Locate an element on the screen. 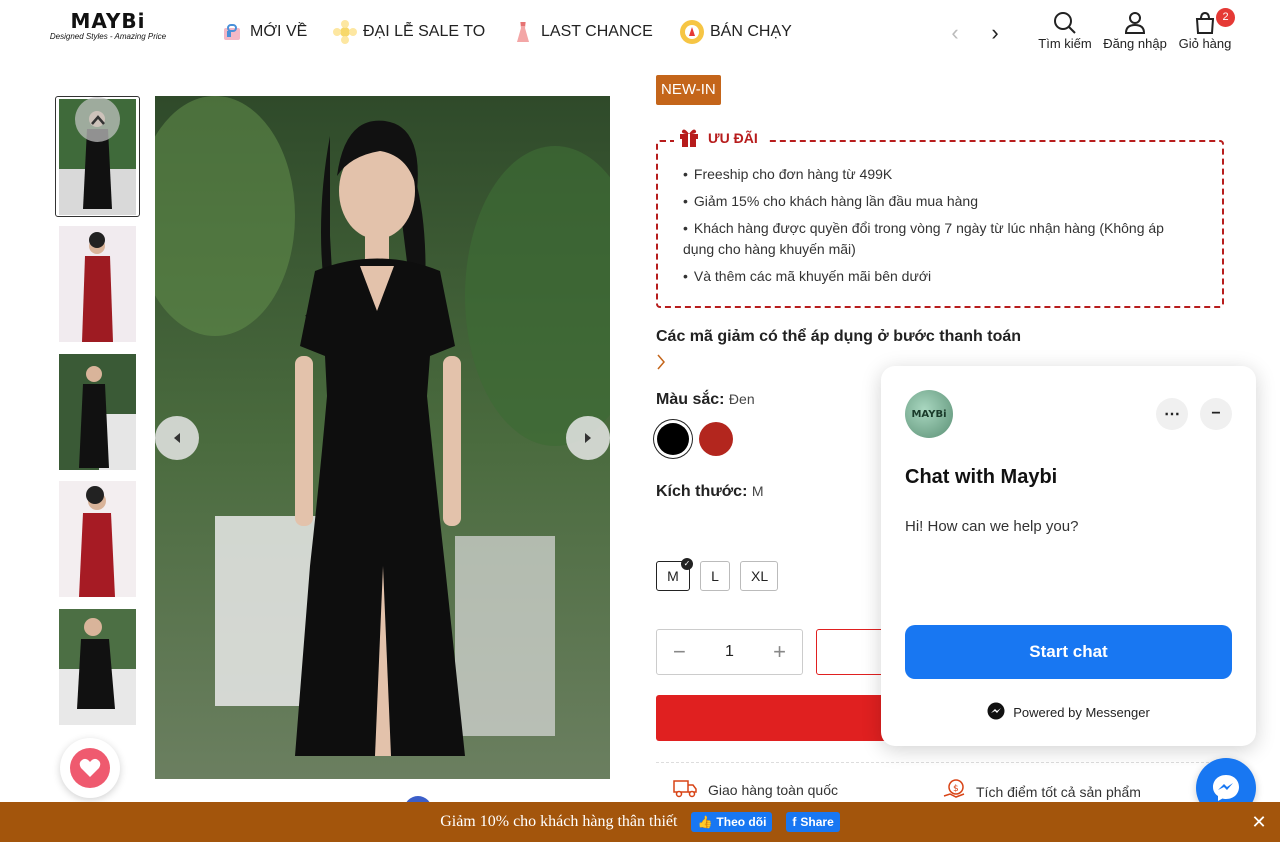  size-row: Kích thước: M is located at coordinates (710, 492).